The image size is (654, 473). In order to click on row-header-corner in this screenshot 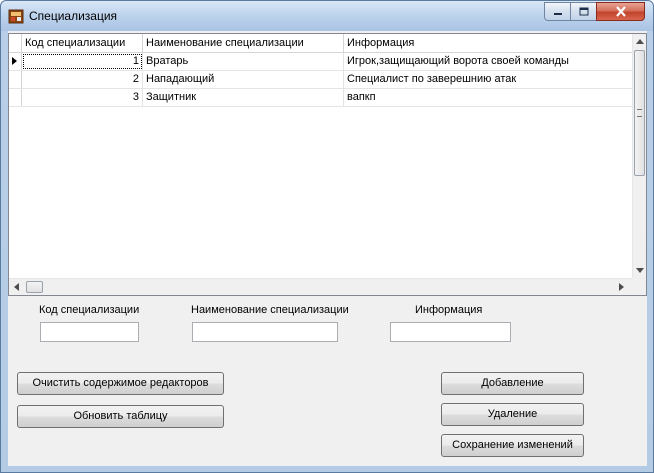, I will do `click(15, 43)`.